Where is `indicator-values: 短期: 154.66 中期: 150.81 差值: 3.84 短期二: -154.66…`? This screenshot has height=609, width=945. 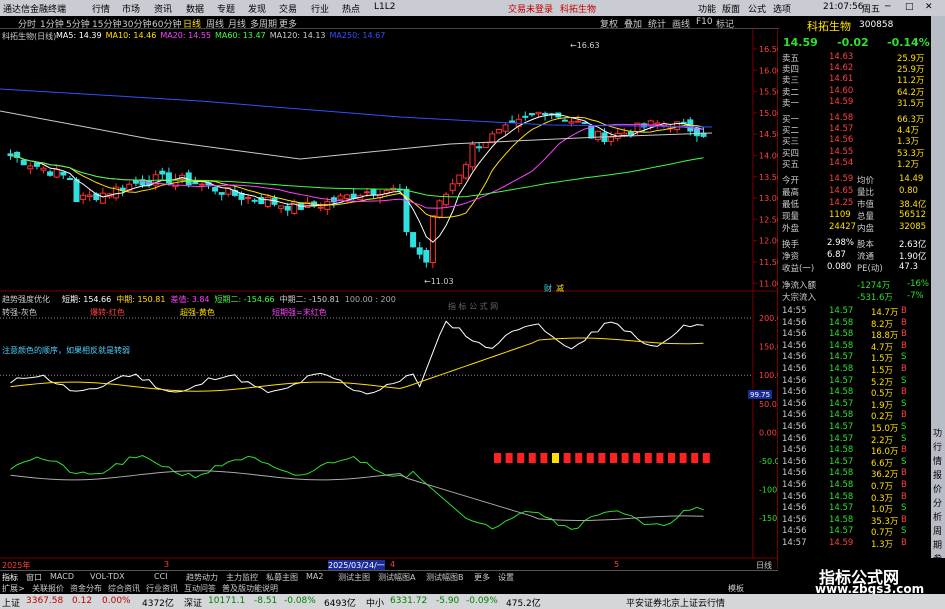 indicator-values: 短期: 154.66 中期: 150.81 差值: 3.84 短期二: -154.66… is located at coordinates (231, 299).